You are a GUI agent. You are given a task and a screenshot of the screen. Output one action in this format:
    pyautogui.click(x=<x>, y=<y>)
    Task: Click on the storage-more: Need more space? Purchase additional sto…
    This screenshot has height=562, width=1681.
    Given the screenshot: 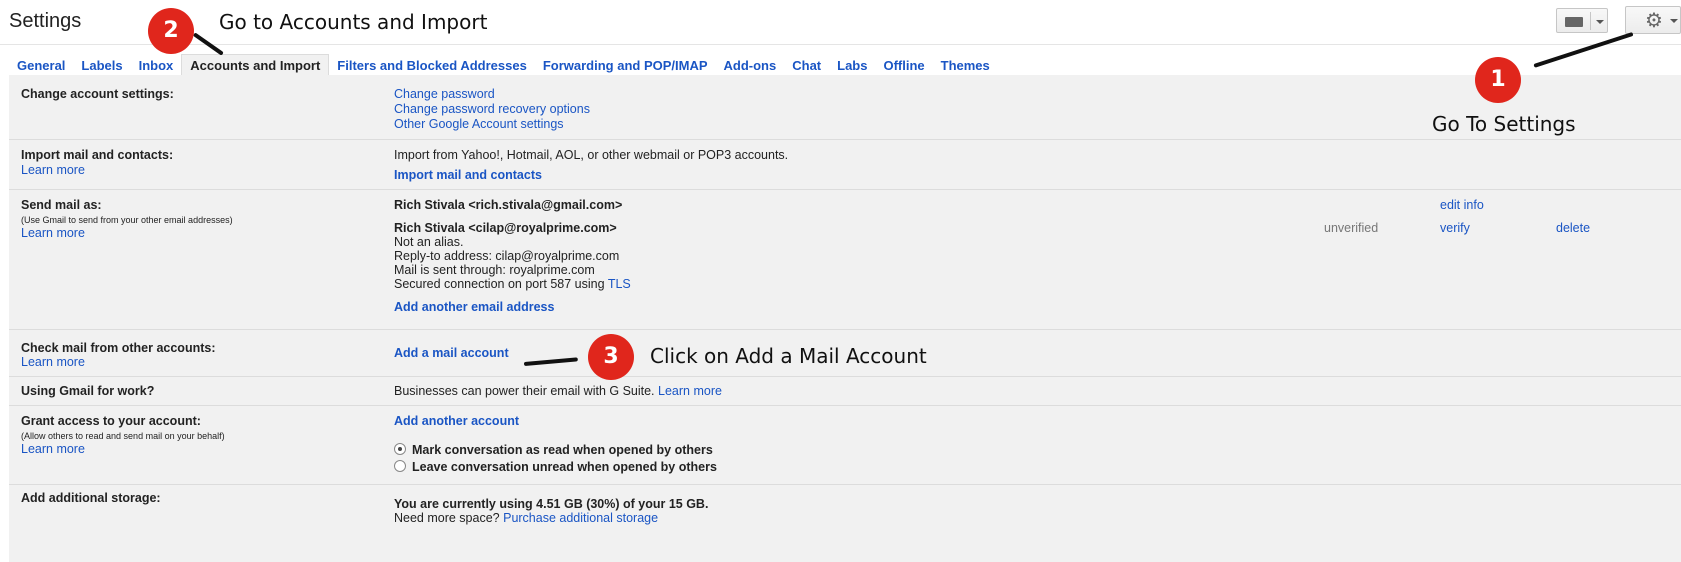 What is the action you would take?
    pyautogui.click(x=526, y=518)
    